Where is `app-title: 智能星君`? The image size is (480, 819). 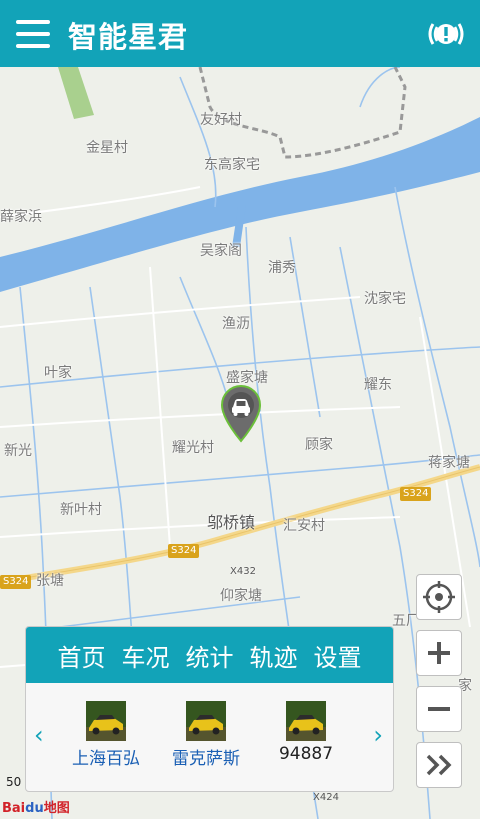 app-title: 智能星君 is located at coordinates (128, 37).